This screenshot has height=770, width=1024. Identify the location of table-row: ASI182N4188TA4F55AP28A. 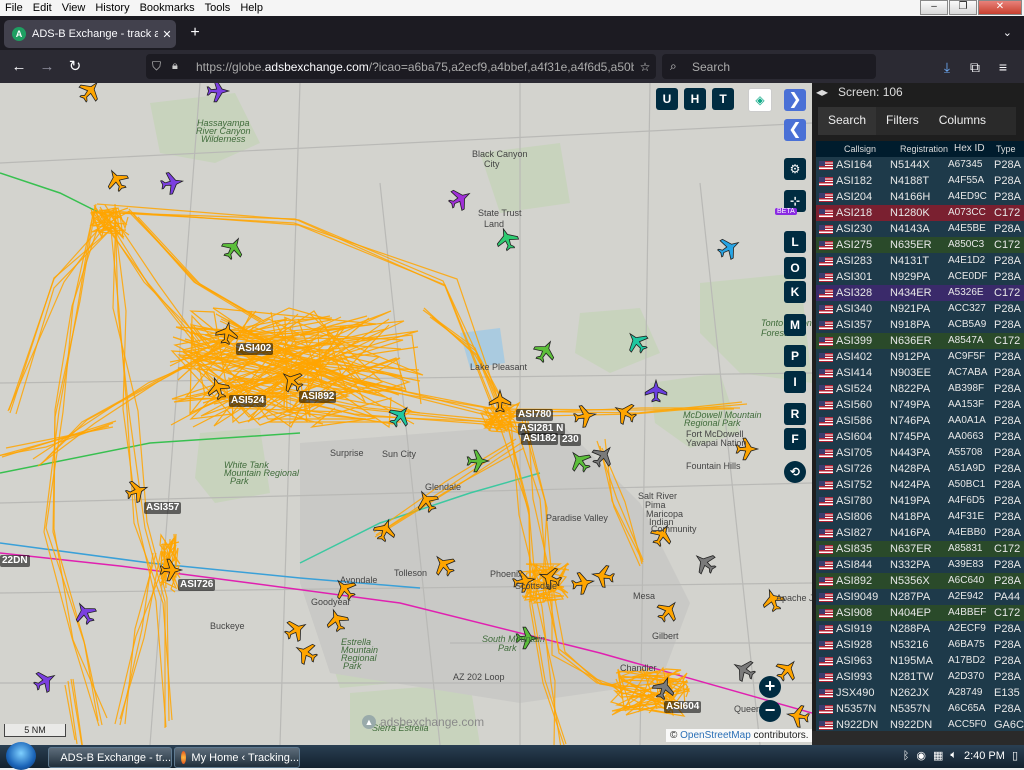
(920, 181).